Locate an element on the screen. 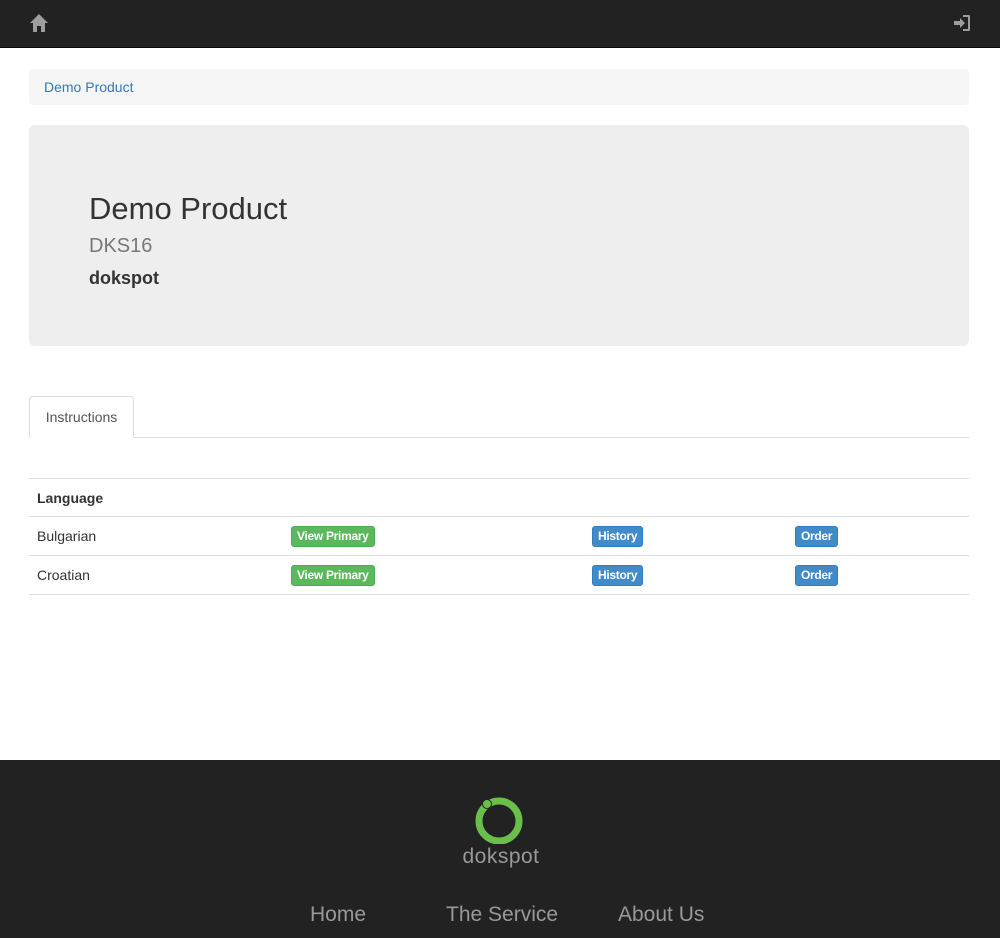 Image resolution: width=1000 pixels, height=938 pixels. footer-link-about: About Us is located at coordinates (661, 915).